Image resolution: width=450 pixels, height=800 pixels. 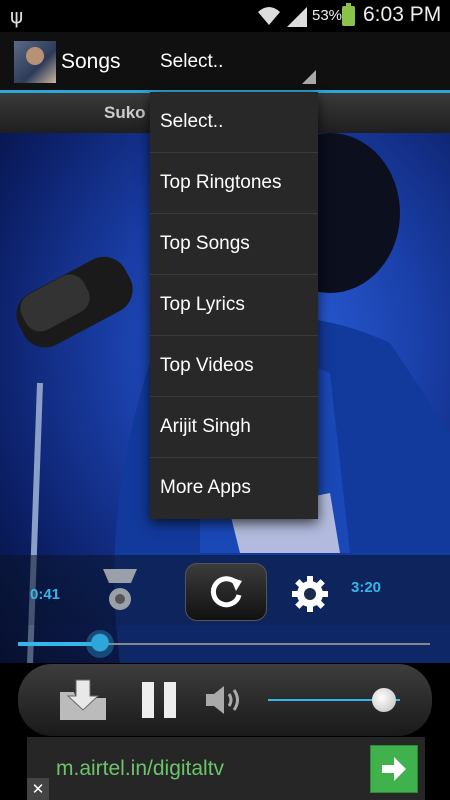 I want to click on usb-icon: ψ, so click(x=17, y=16).